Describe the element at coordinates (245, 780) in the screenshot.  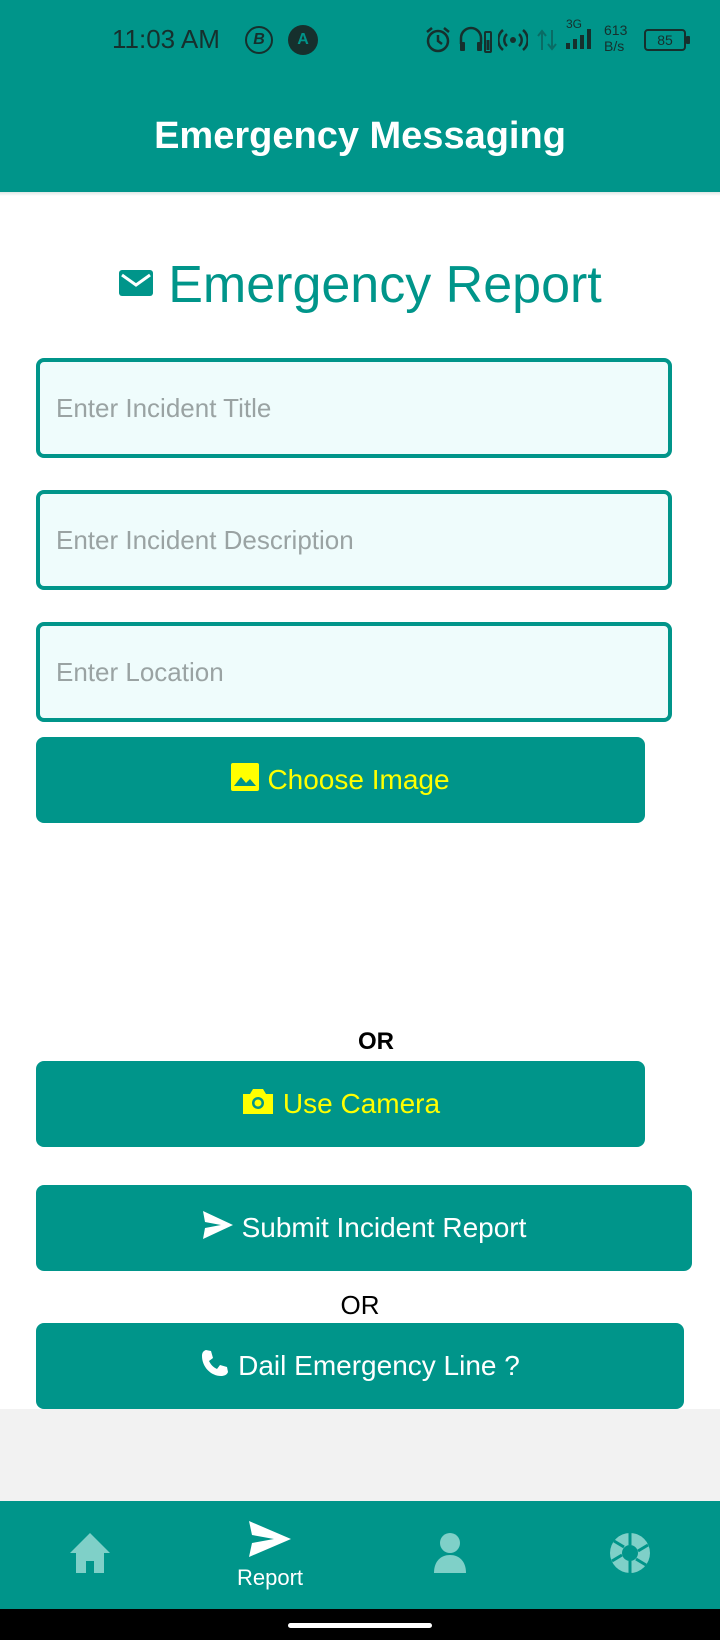
I see `image-icon` at that location.